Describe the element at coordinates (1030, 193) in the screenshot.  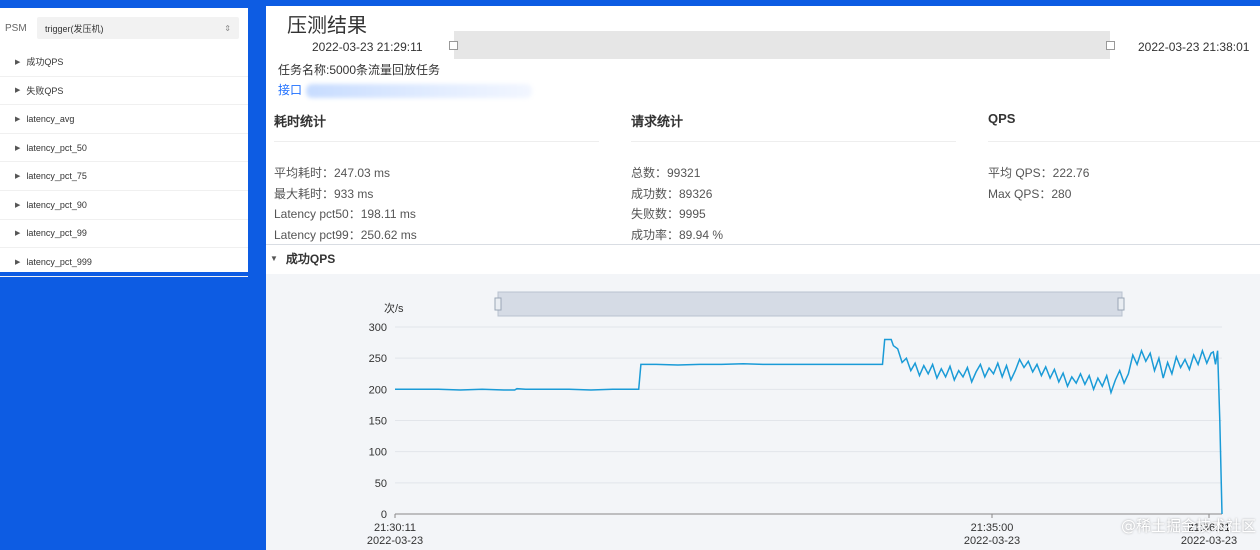
I see `stat-max-qps: Max QPS：280` at that location.